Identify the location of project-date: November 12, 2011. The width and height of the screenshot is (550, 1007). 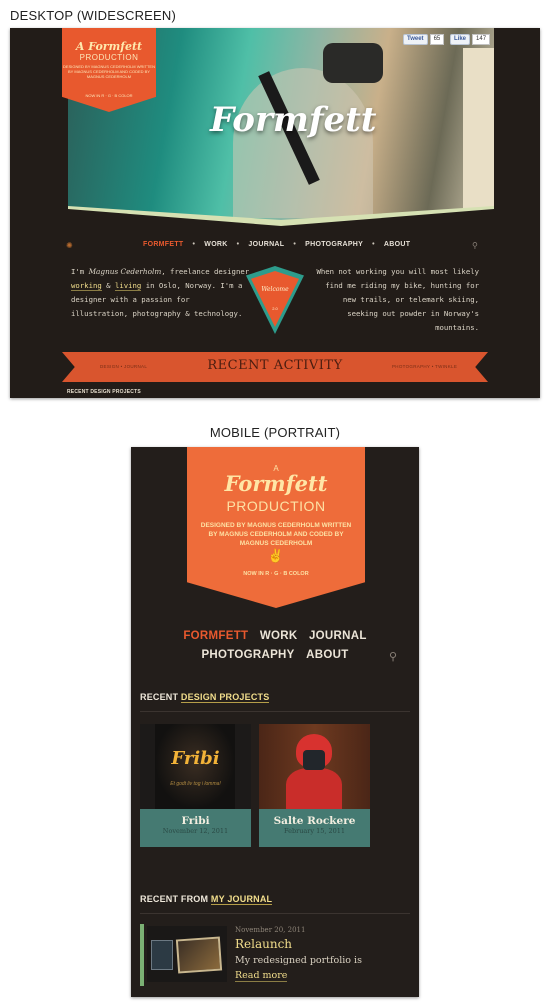
(195, 831).